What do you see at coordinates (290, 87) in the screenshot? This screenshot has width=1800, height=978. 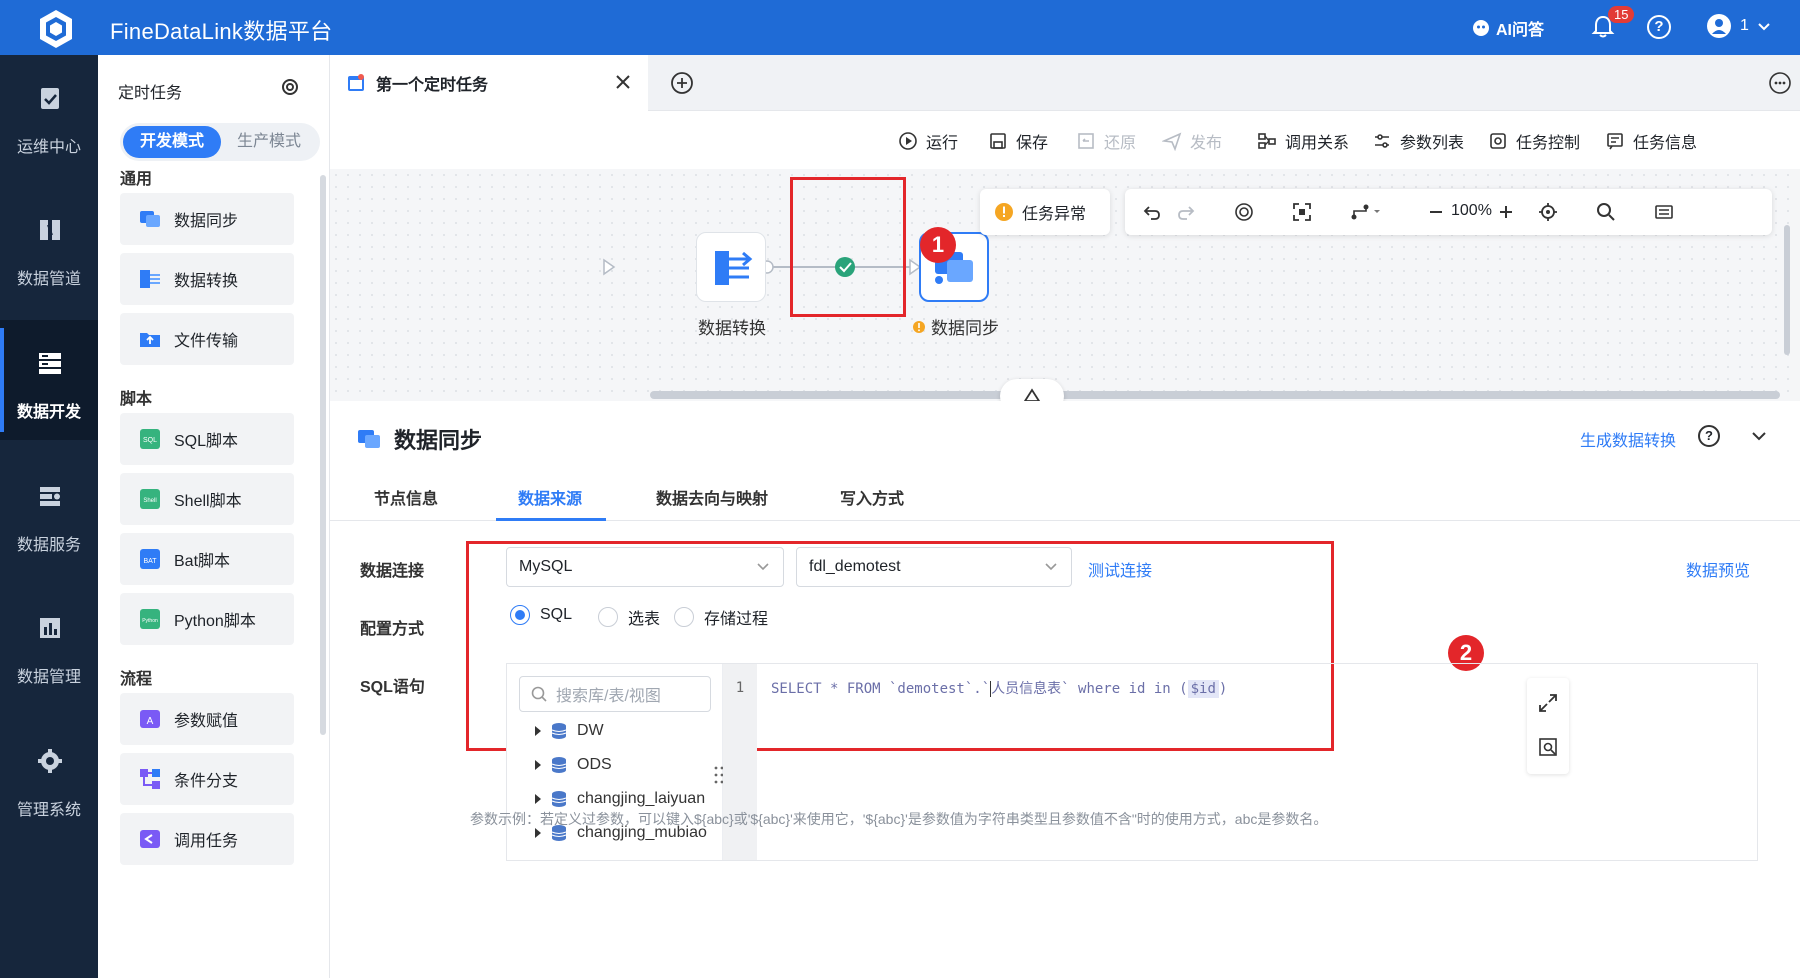 I see `settings-gear-icon` at bounding box center [290, 87].